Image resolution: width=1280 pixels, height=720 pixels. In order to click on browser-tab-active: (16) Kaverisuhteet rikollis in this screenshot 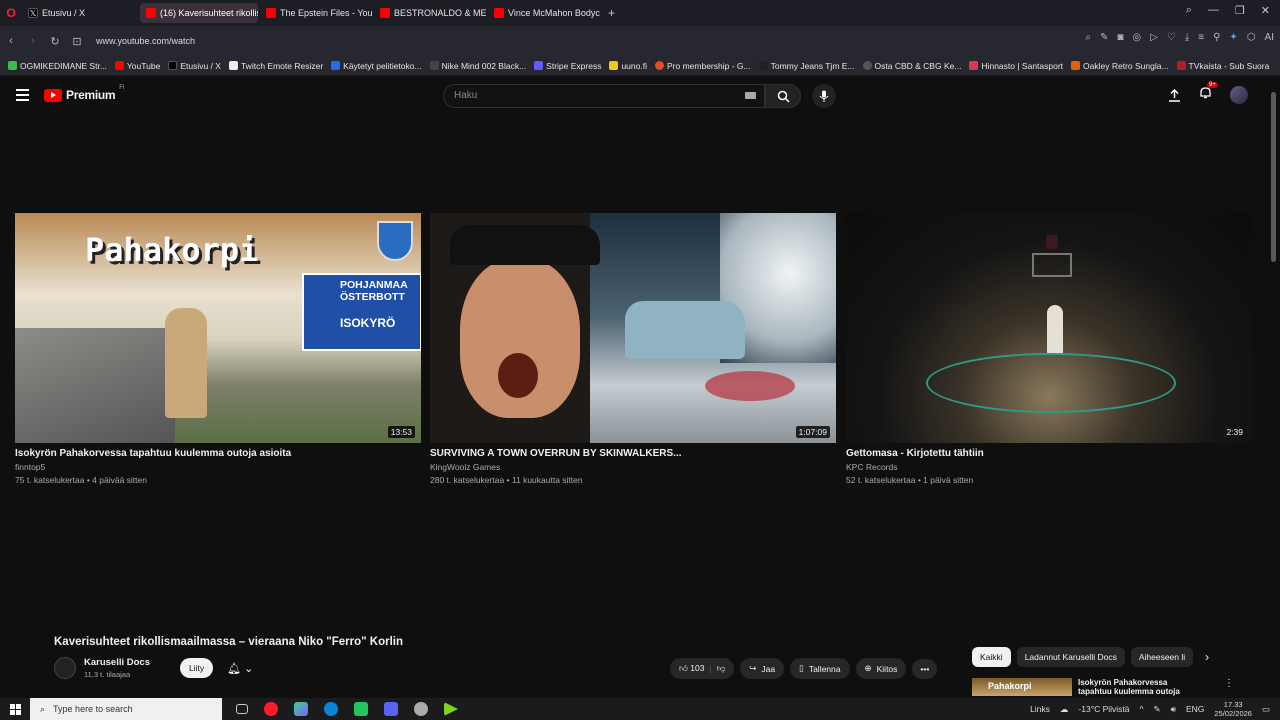, I will do `click(199, 13)`.